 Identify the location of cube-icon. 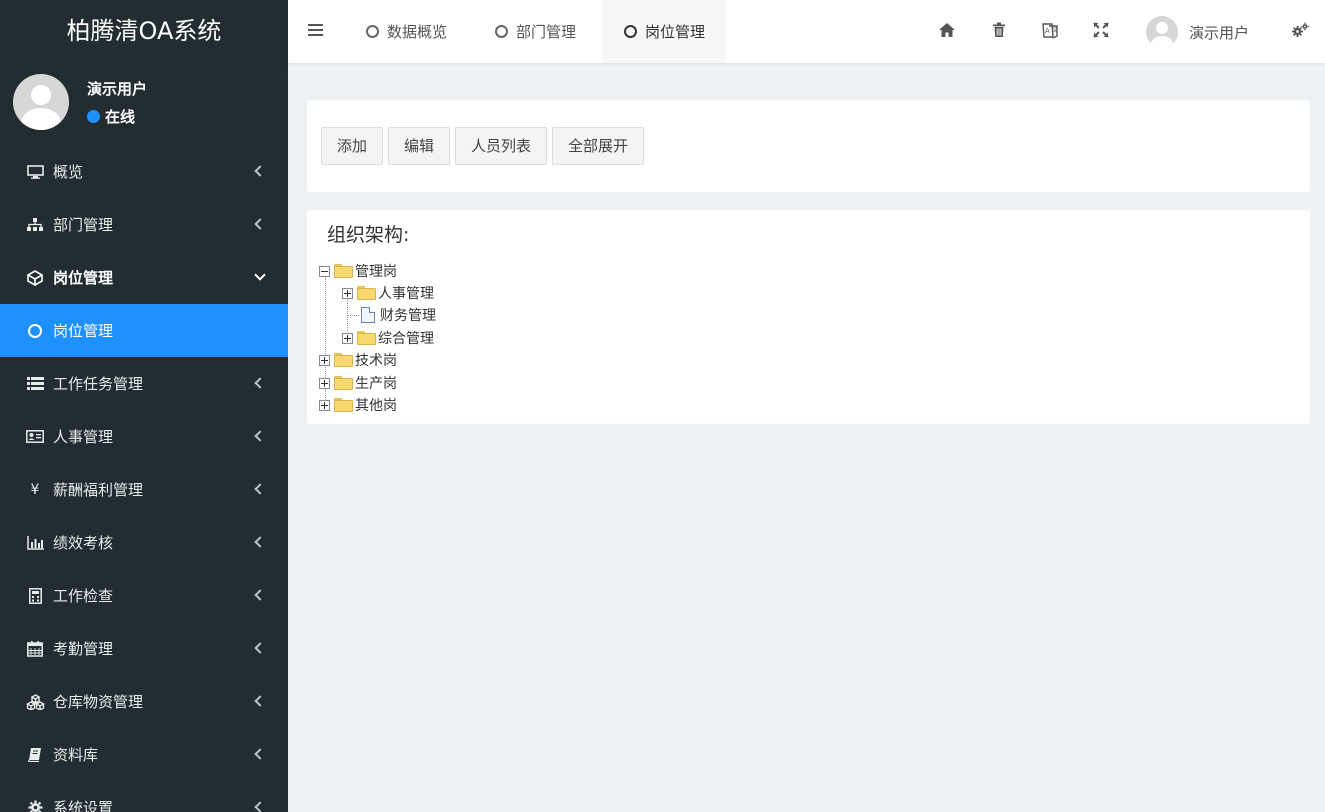
(35, 277).